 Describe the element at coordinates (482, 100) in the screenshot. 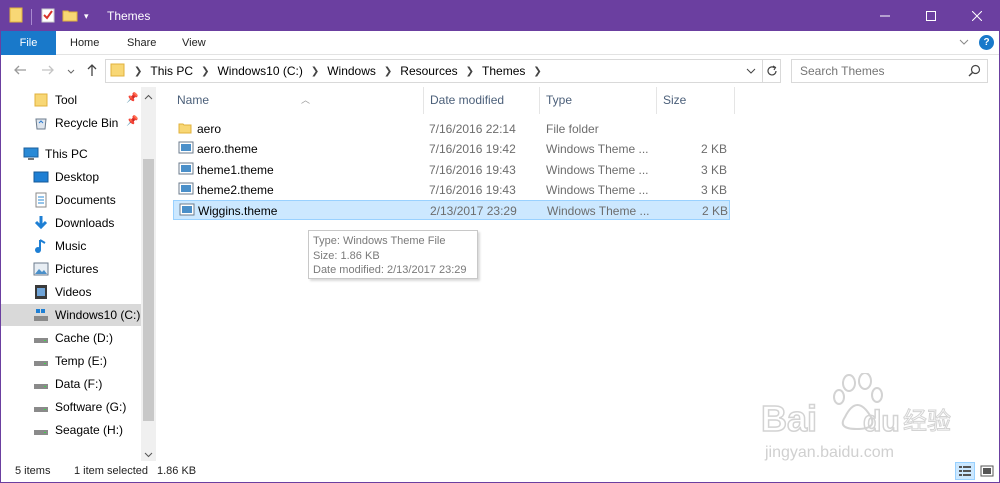

I see `column-header-date-modified: Date modified` at that location.